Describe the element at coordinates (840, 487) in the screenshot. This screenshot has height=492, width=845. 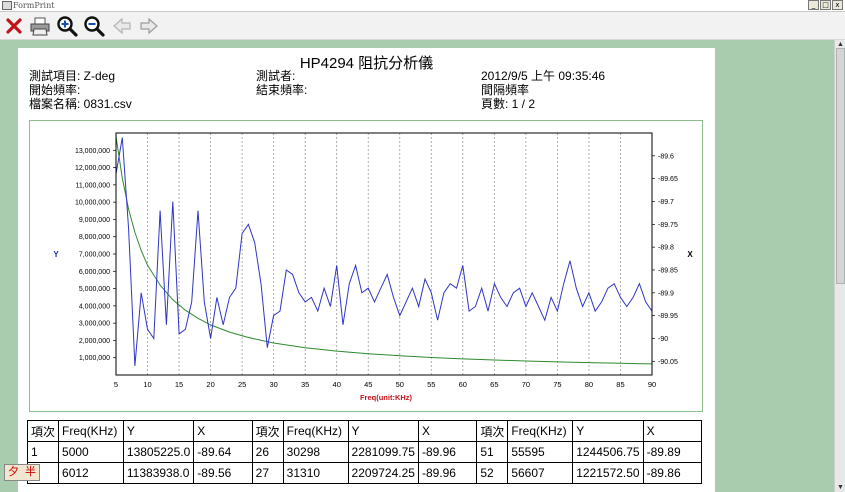
I see `scroll-down-icon: ▼` at that location.